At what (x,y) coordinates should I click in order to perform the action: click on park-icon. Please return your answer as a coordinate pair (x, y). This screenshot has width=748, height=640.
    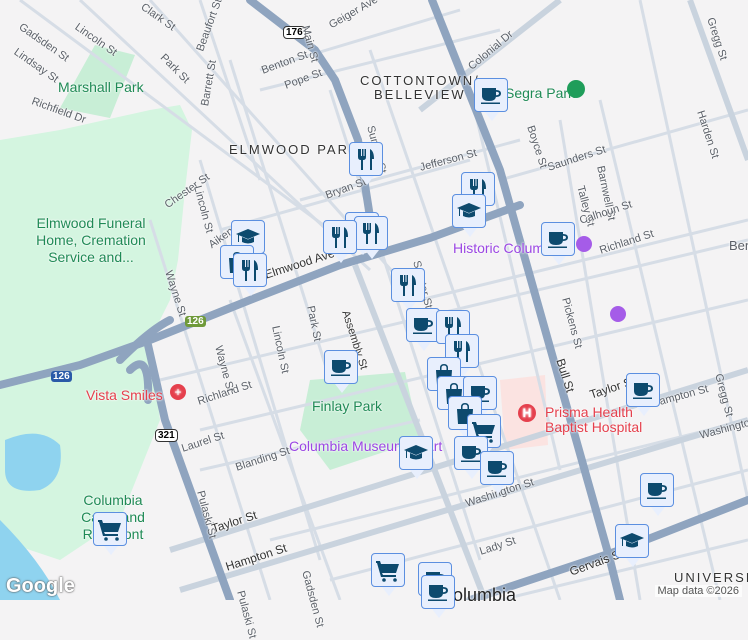
    Looking at the image, I should click on (576, 89).